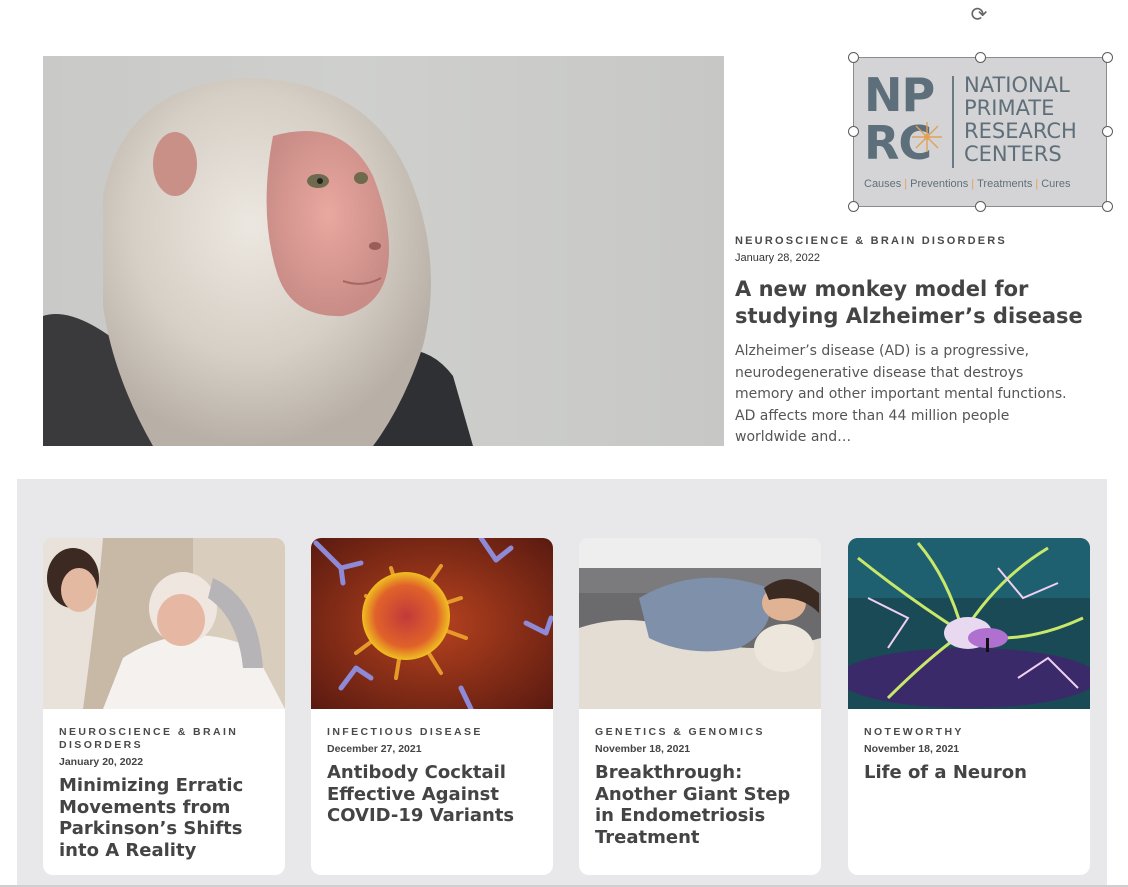  I want to click on resize-handle-bottom, so click(980, 206).